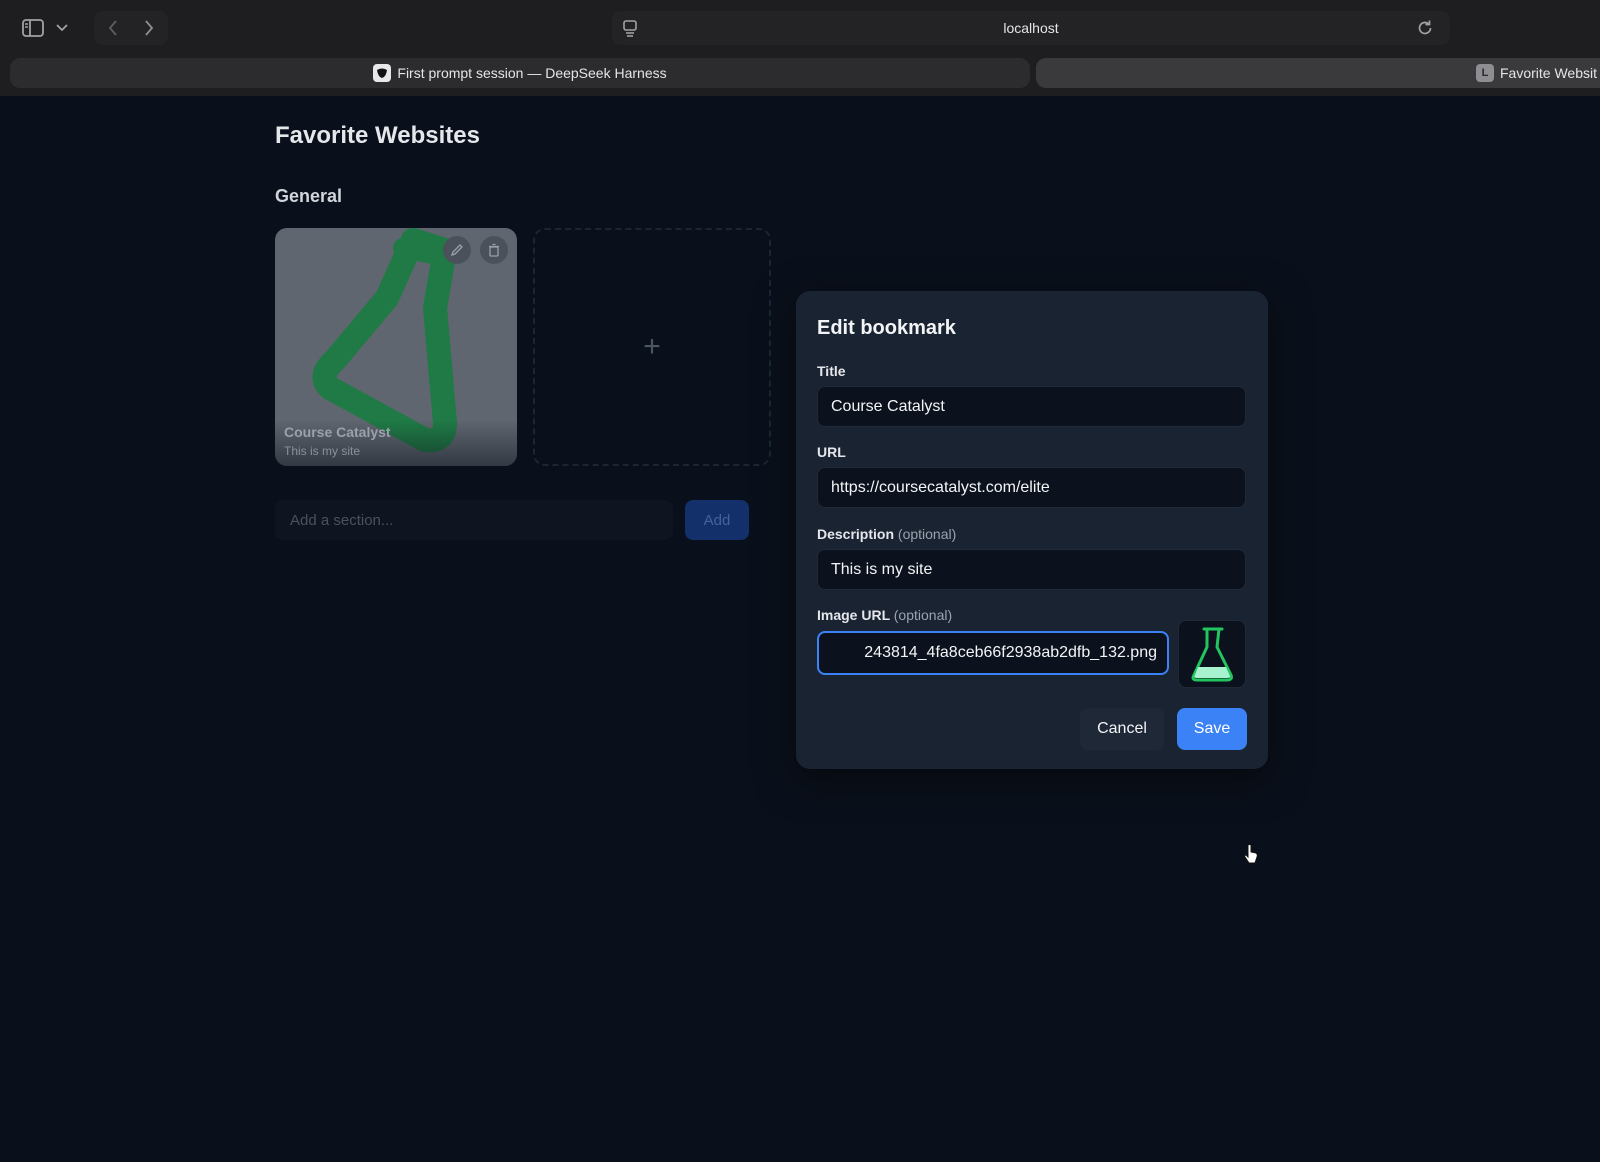 The height and width of the screenshot is (1162, 1600). Describe the element at coordinates (457, 250) in the screenshot. I see `pencil-icon` at that location.